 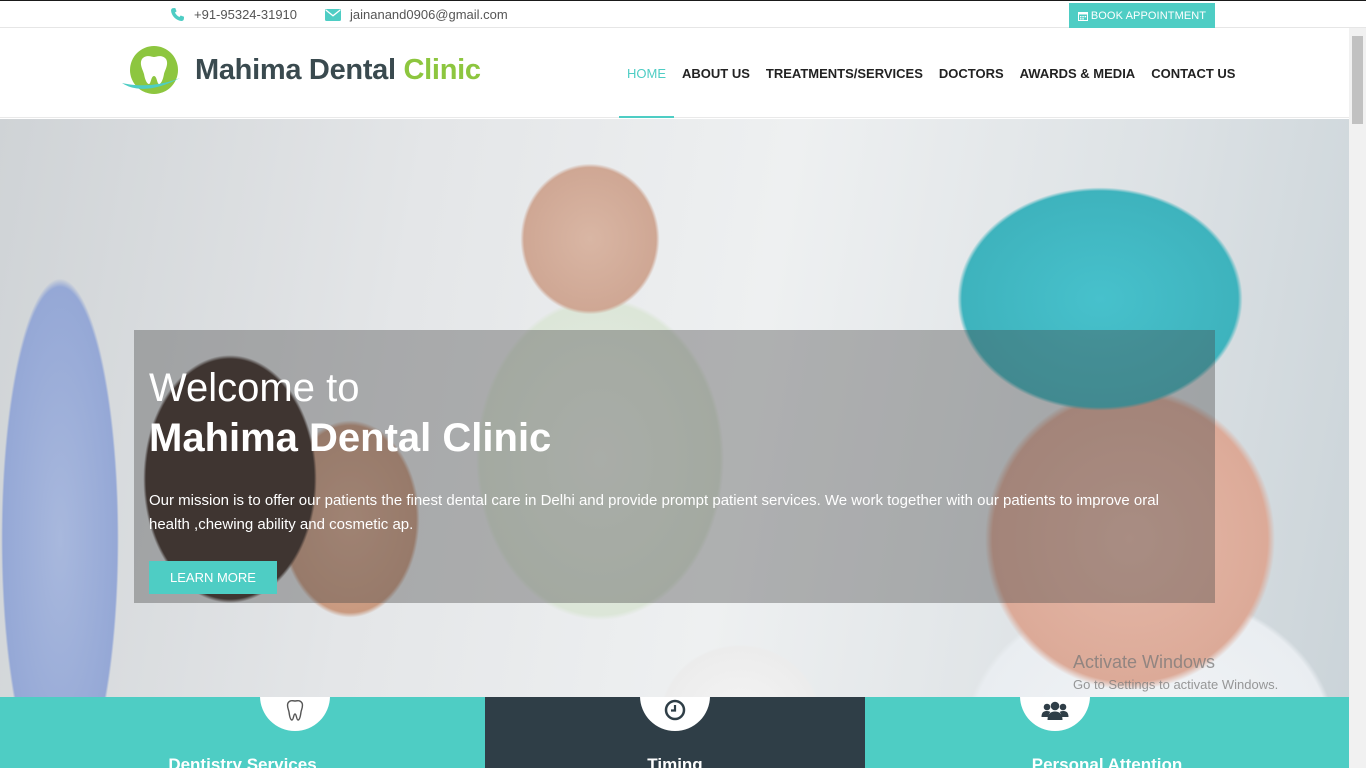 What do you see at coordinates (1176, 684) in the screenshot?
I see `watermark-subtitle: Go to Settings to activate Windows.` at bounding box center [1176, 684].